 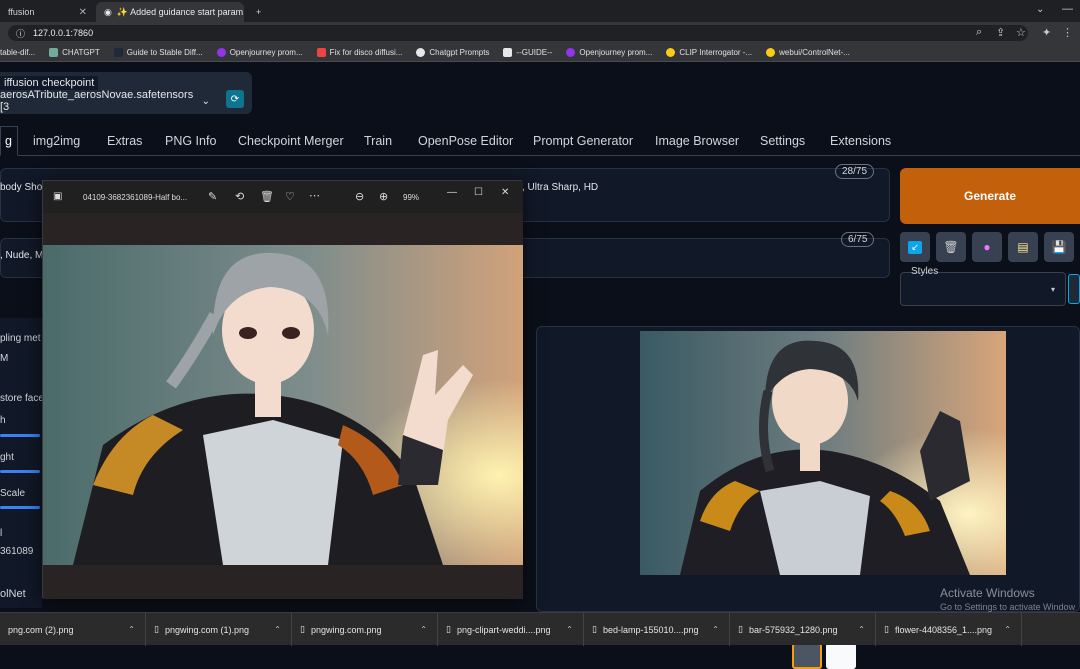 I want to click on tab-label: ffusion, so click(x=21, y=12).